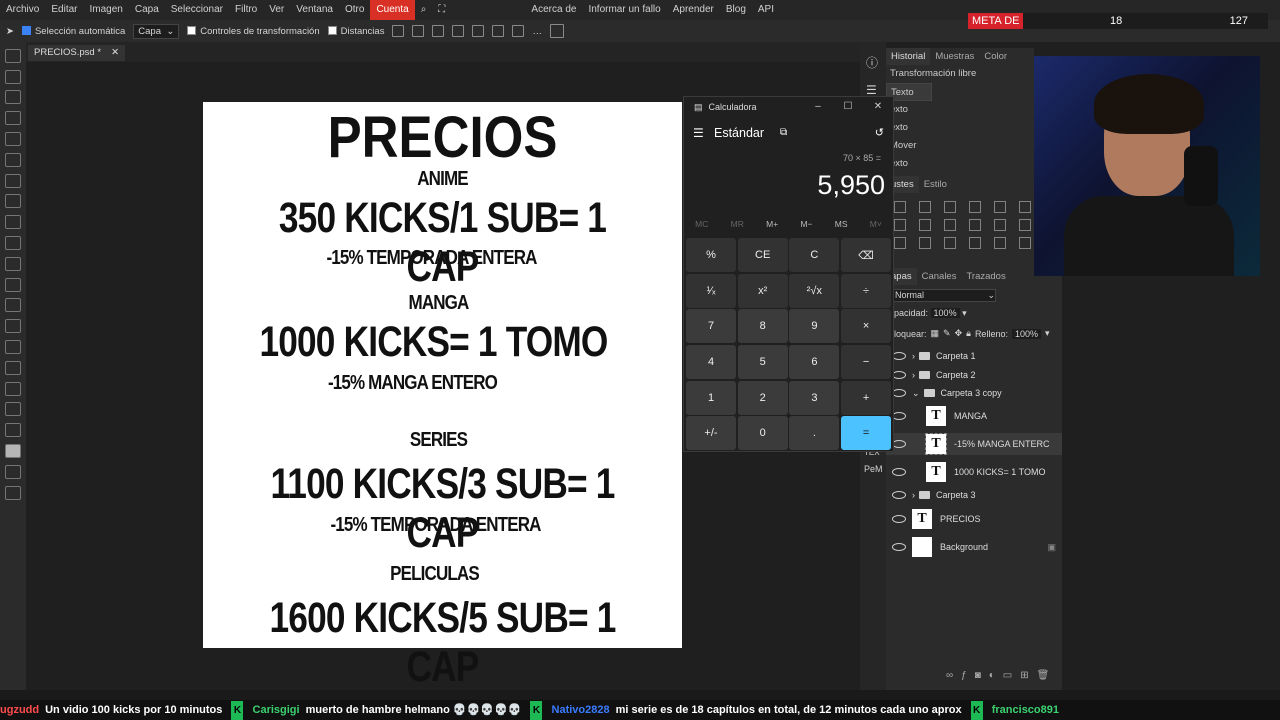 This screenshot has width=1280, height=720. I want to click on move-tool-icon: ➤, so click(10, 31).